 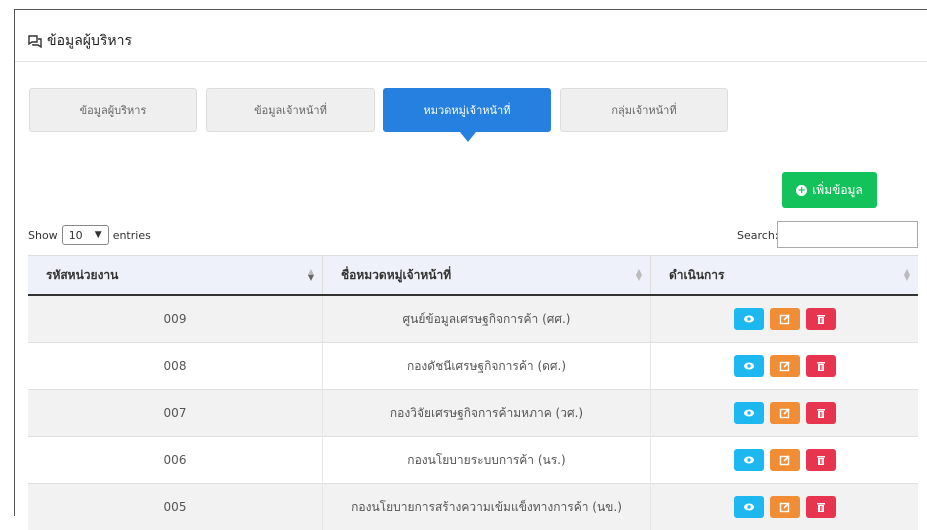 I want to click on cell-code: 007, so click(x=175, y=413).